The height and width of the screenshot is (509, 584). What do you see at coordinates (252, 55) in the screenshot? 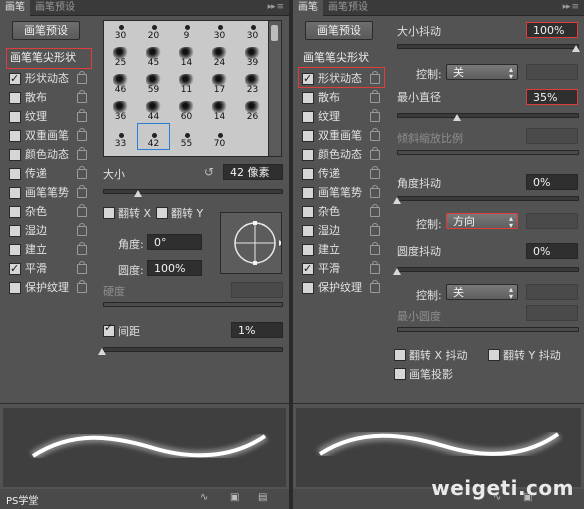
I see `brush-tip-swatch: 39` at bounding box center [252, 55].